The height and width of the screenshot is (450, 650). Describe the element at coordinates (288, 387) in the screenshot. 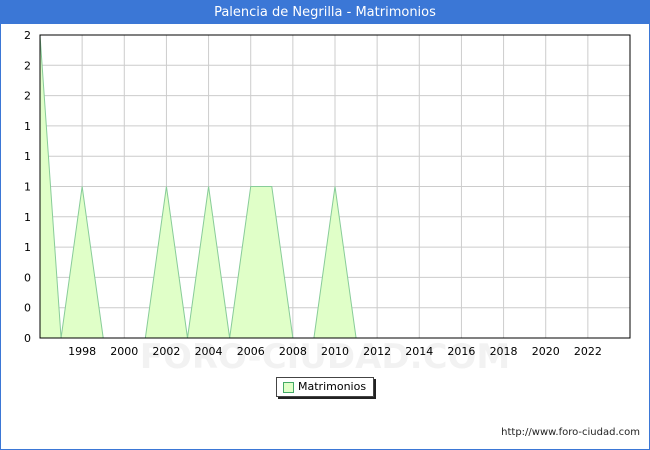

I see `legend-swatch` at that location.